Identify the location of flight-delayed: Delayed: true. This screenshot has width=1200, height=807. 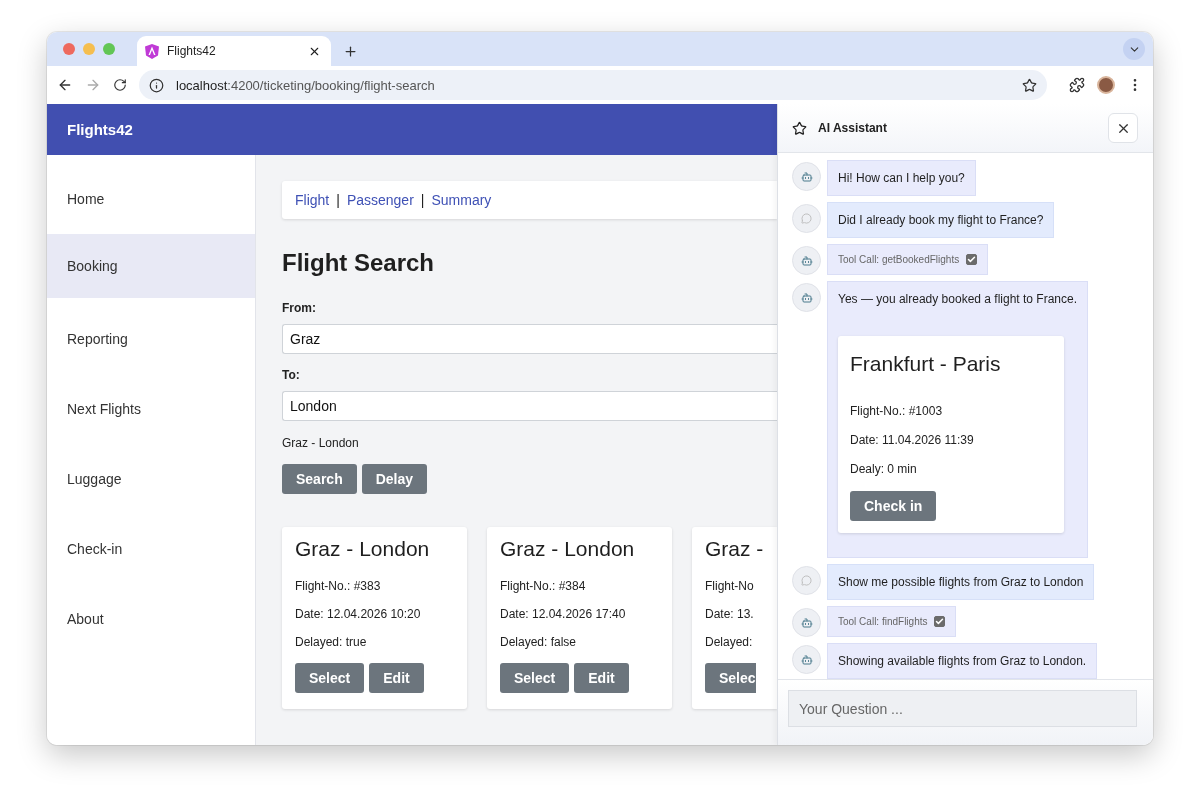
(331, 642).